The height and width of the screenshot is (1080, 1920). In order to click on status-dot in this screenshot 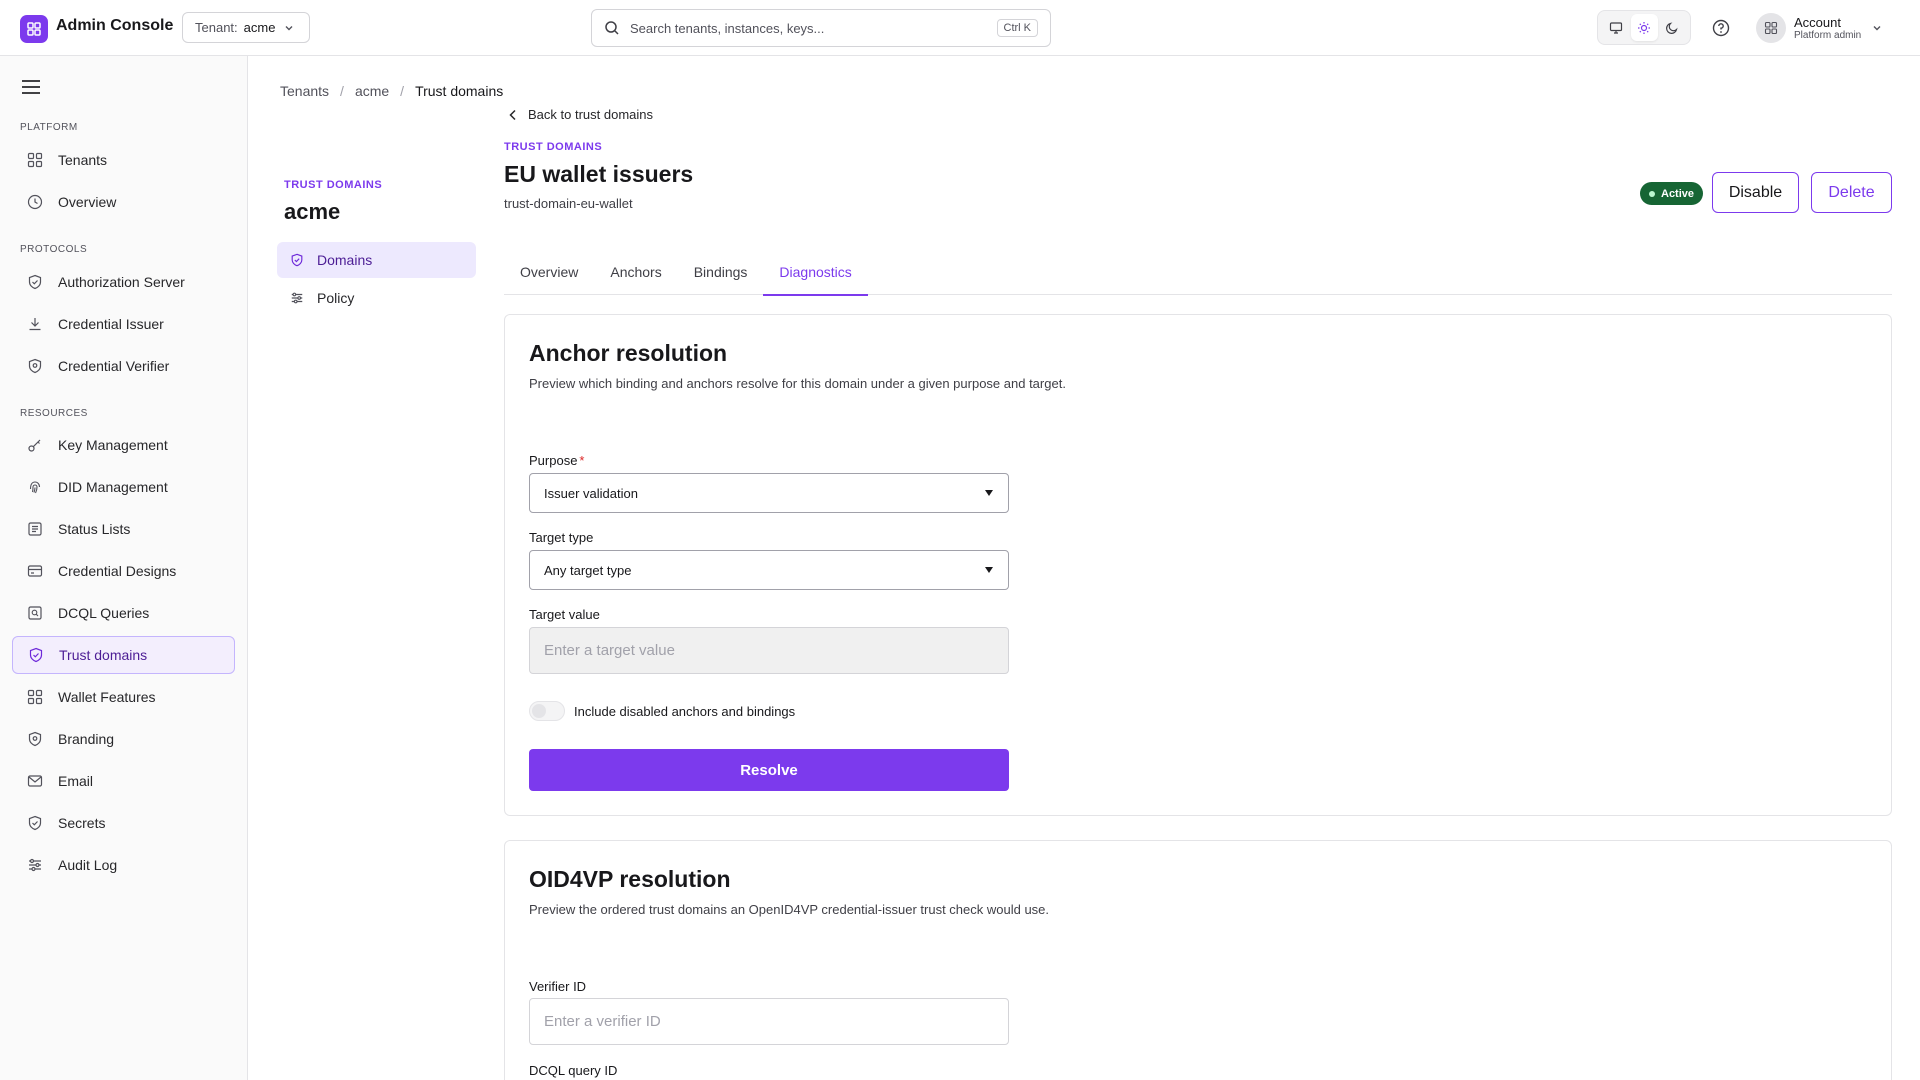, I will do `click(1652, 193)`.